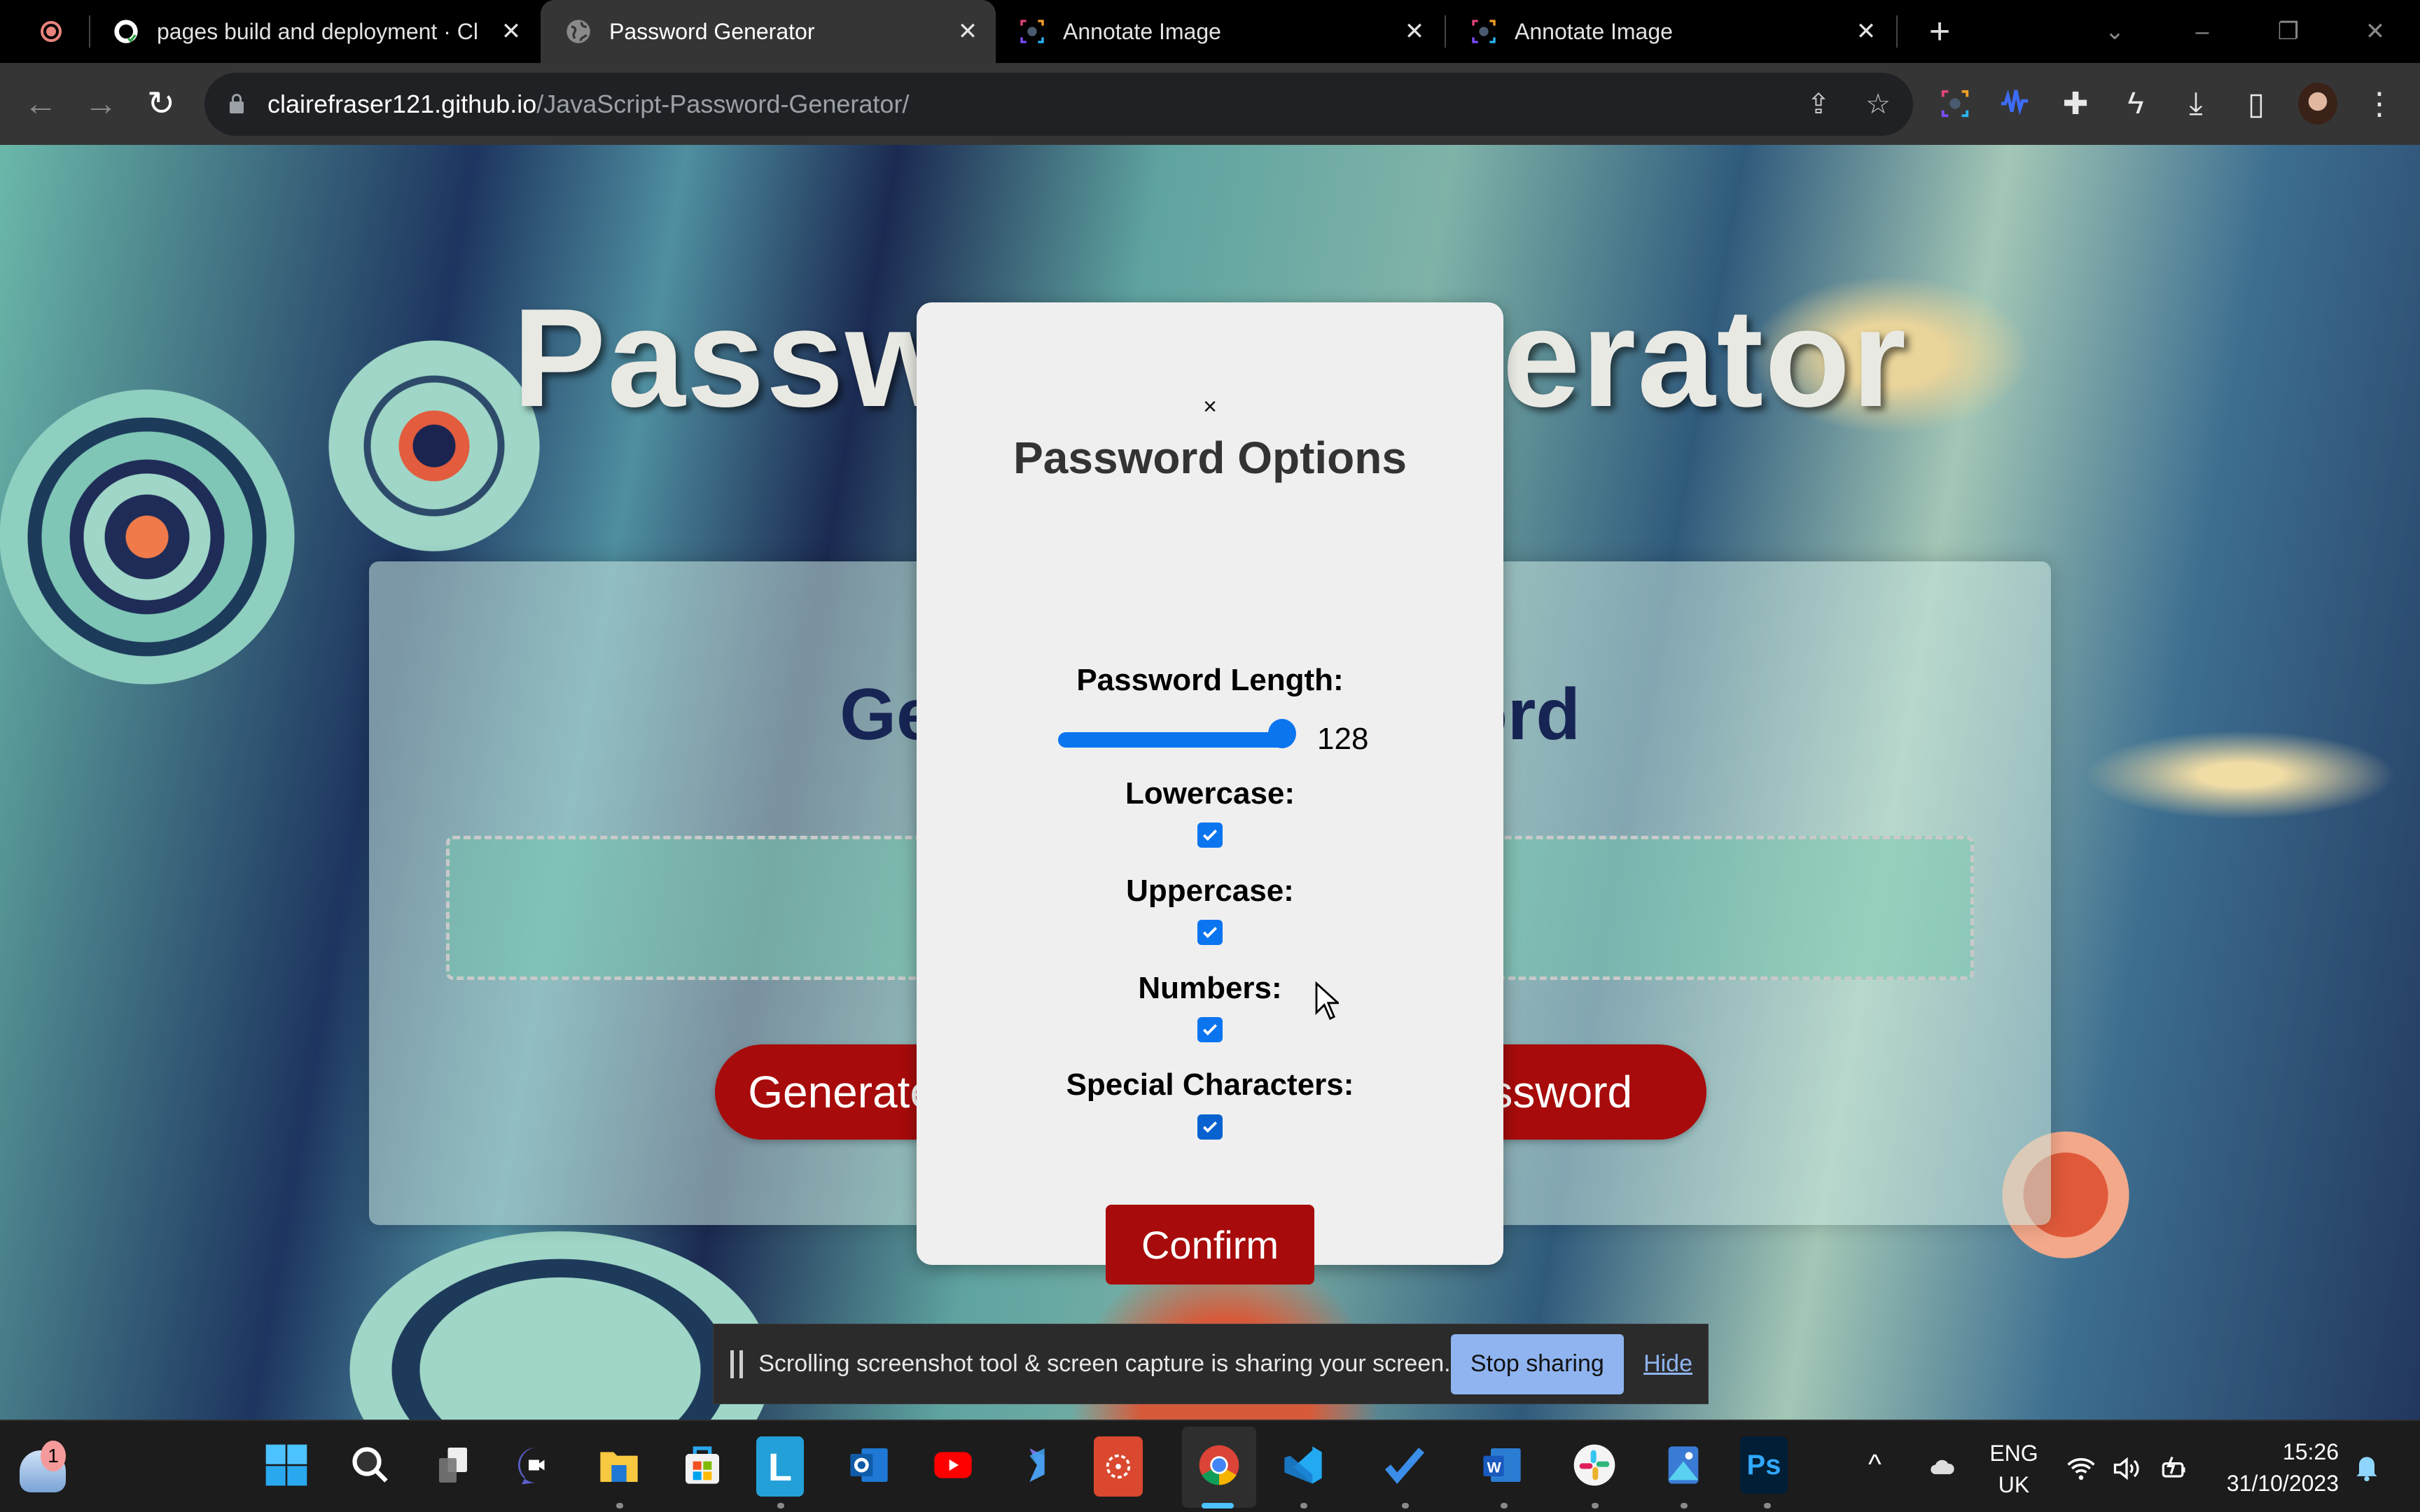 Image resolution: width=2420 pixels, height=1512 pixels. Describe the element at coordinates (2282, 1483) in the screenshot. I see `clock-date: 31/10/2023` at that location.